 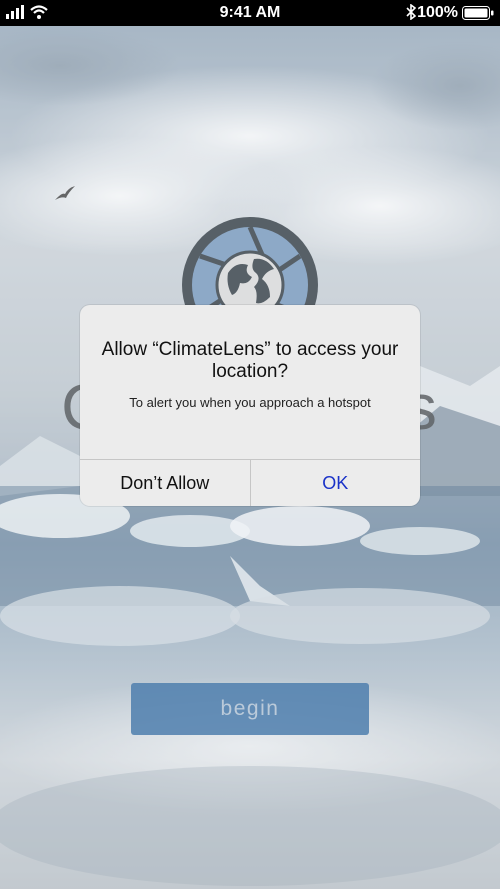 I want to click on status-bar: 9:41 AM 100%, so click(x=250, y=13).